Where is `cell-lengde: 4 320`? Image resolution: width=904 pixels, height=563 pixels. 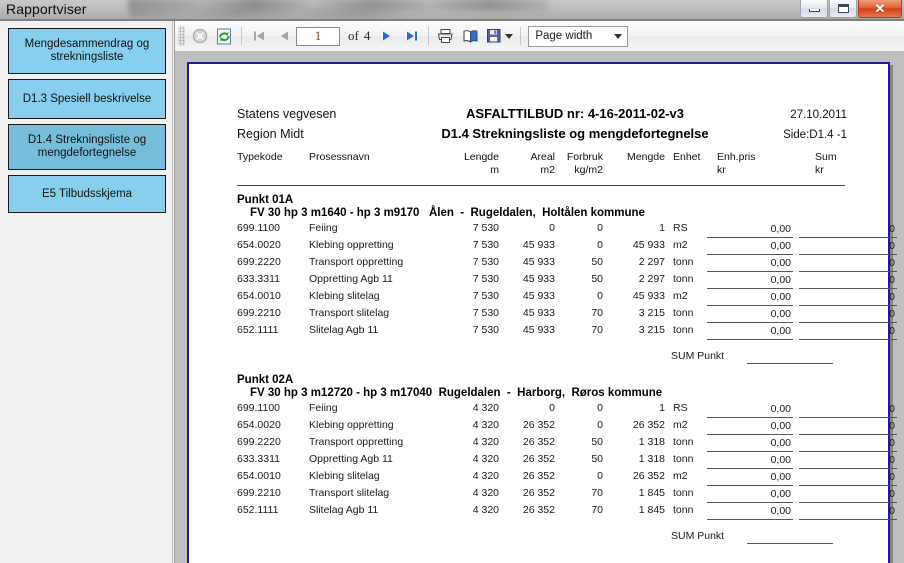 cell-lengde: 4 320 is located at coordinates (485, 442).